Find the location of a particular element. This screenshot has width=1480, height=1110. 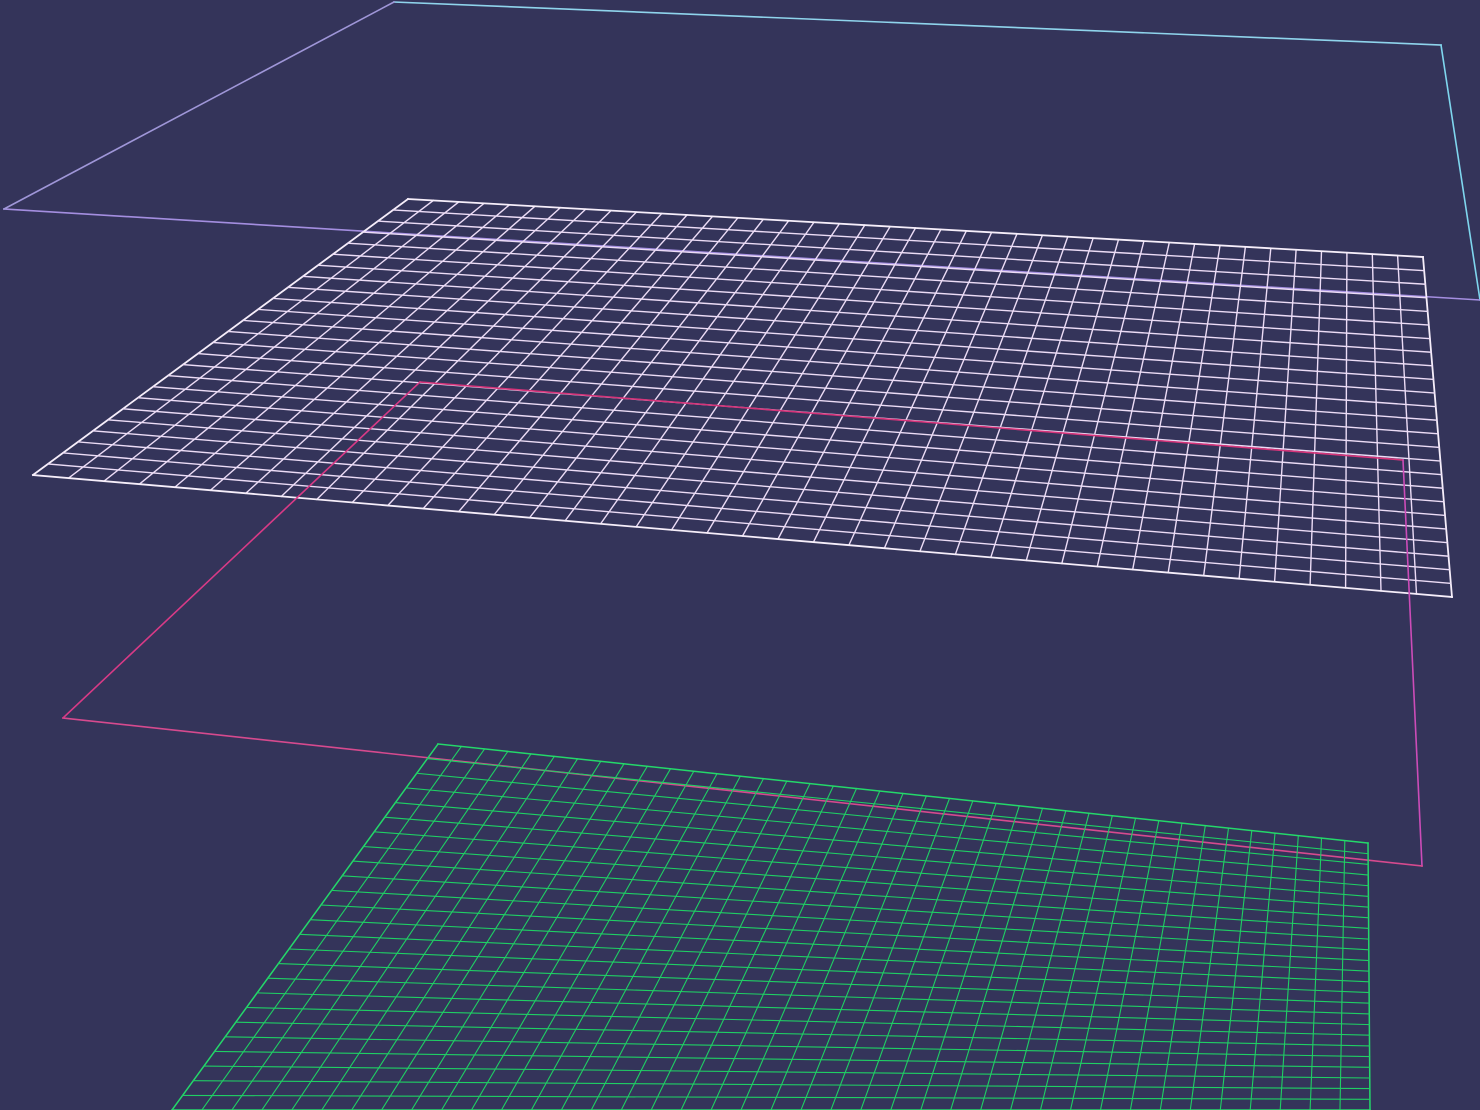

plane-edge-right is located at coordinates (1460, 172).